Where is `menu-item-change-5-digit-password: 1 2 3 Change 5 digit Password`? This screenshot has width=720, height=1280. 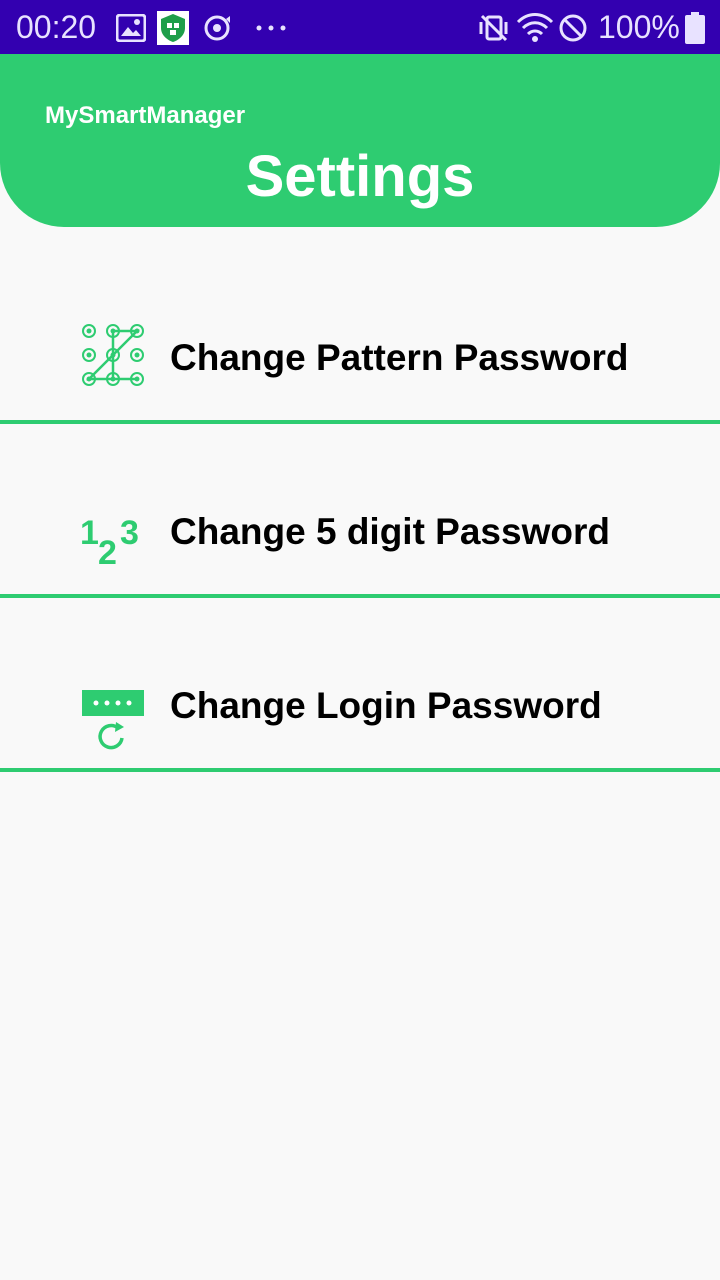
menu-item-change-5-digit-password: 1 2 3 Change 5 digit Password is located at coordinates (360, 511).